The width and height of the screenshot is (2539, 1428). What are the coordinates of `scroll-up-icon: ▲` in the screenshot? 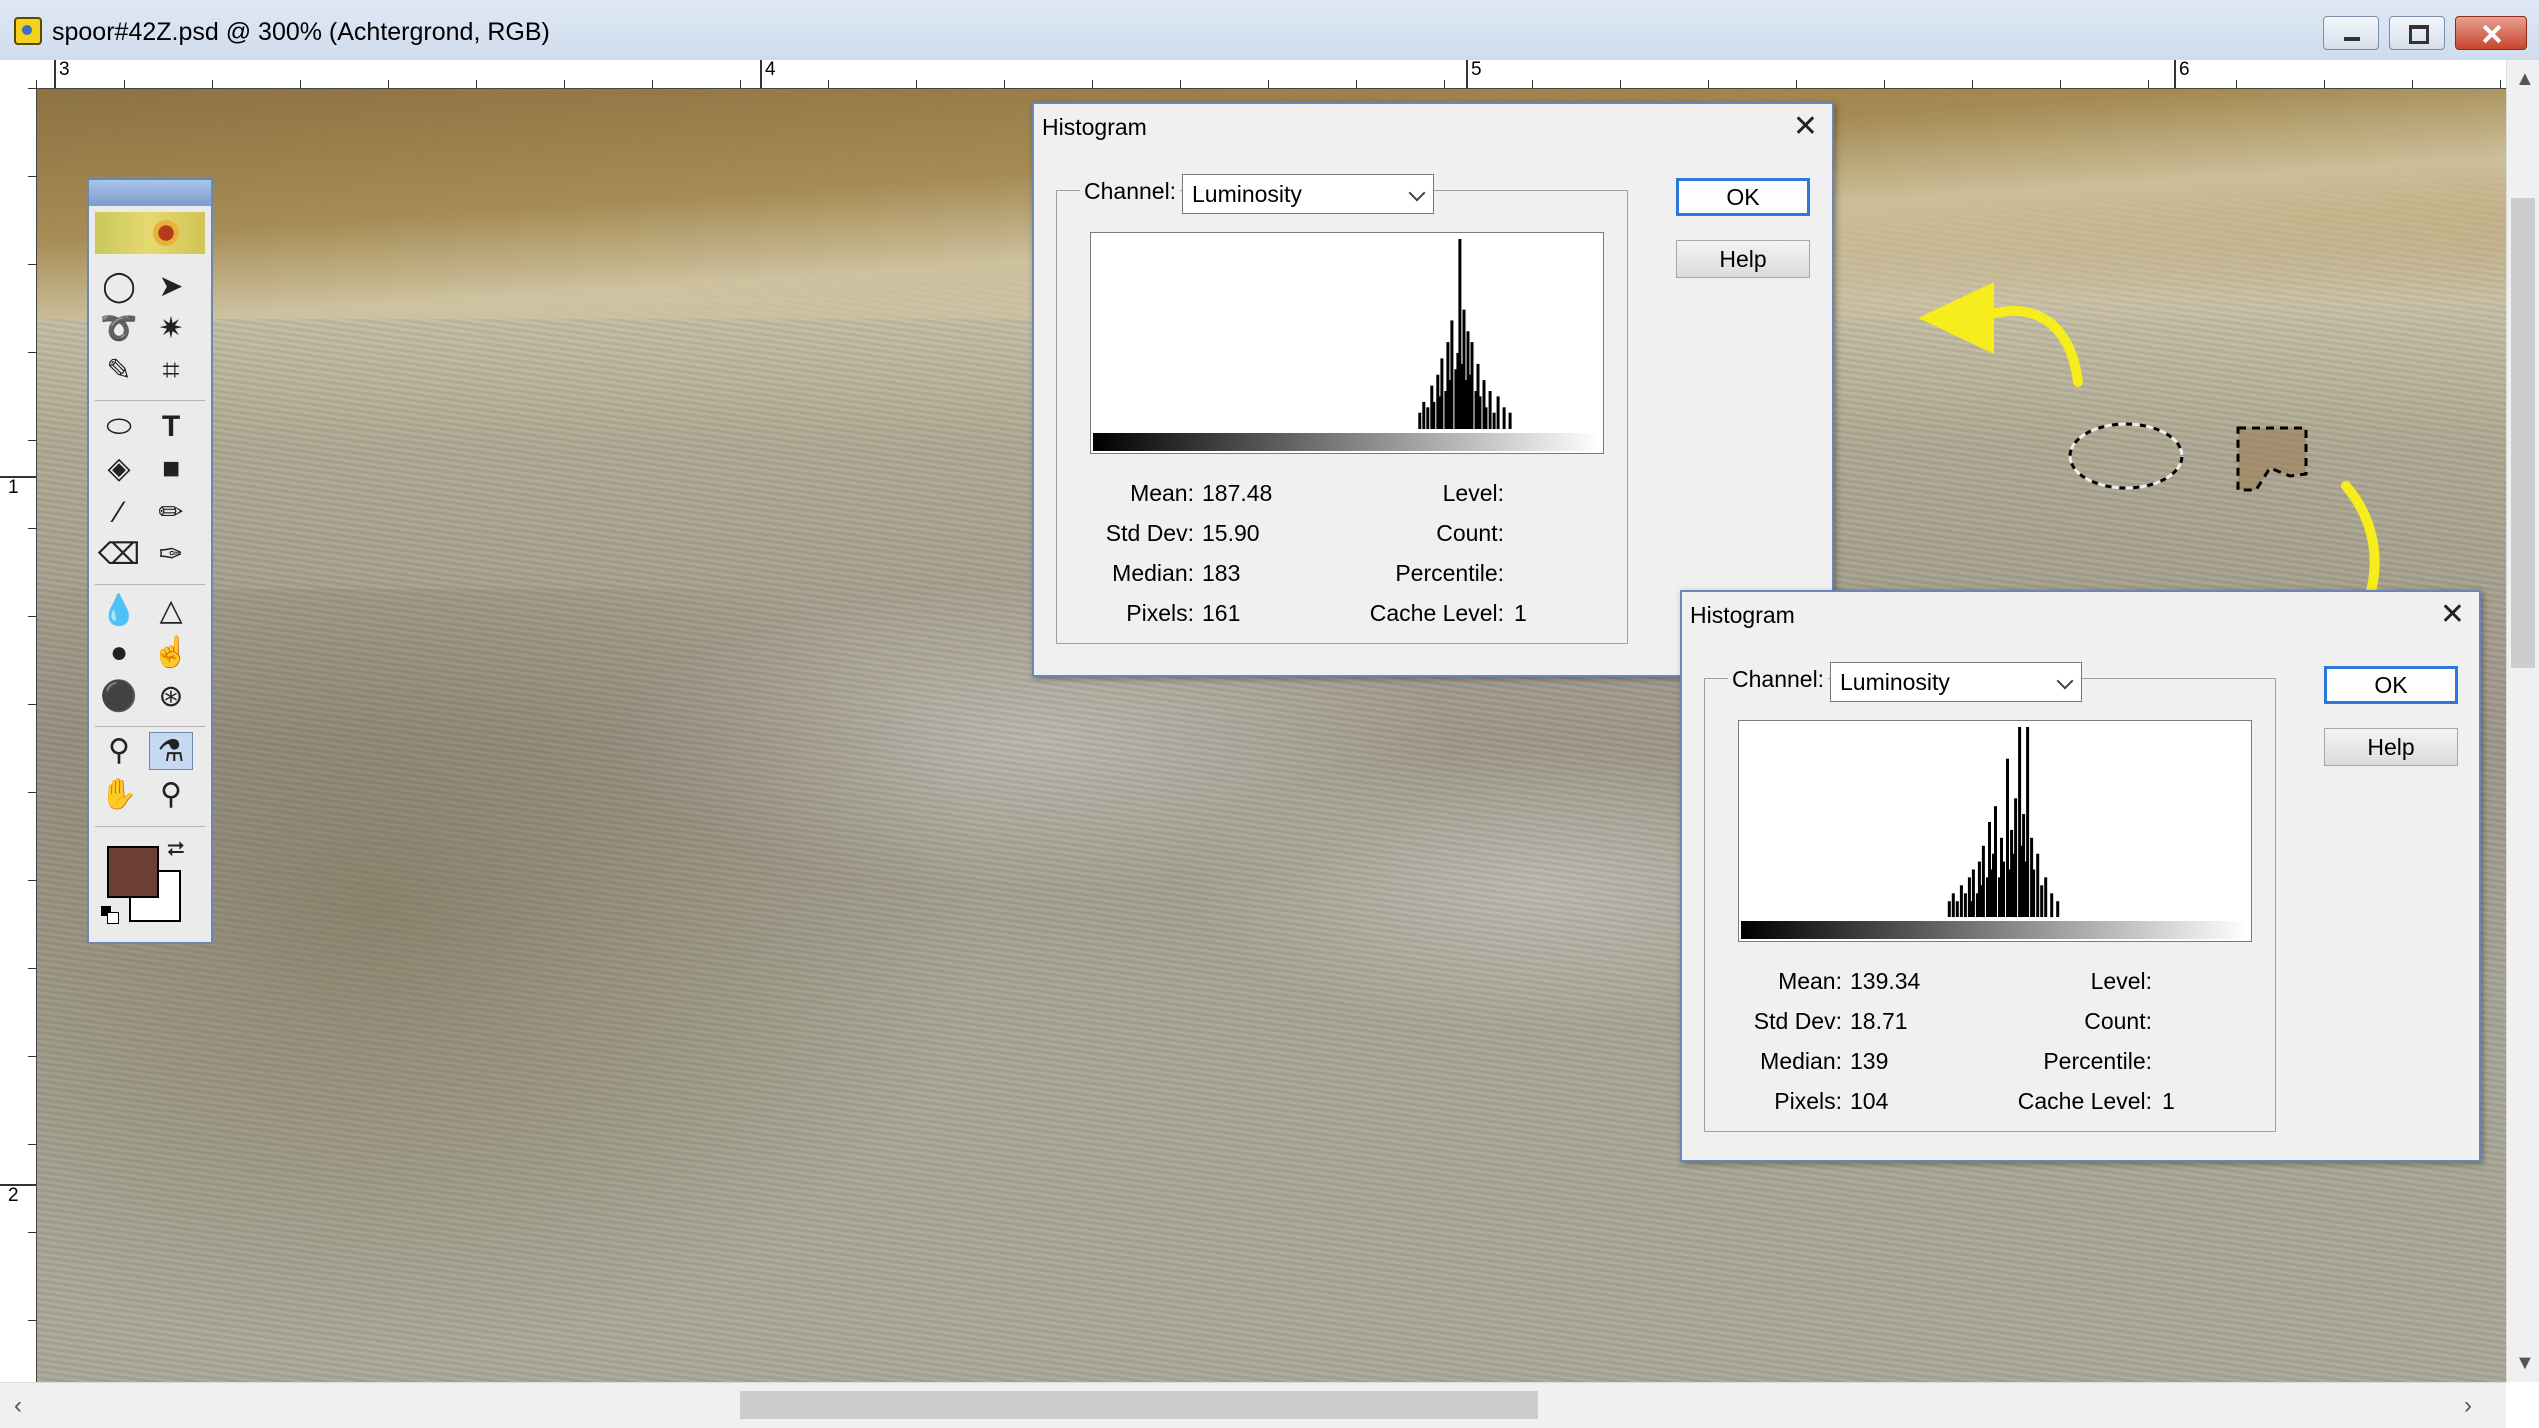 It's located at (2525, 79).